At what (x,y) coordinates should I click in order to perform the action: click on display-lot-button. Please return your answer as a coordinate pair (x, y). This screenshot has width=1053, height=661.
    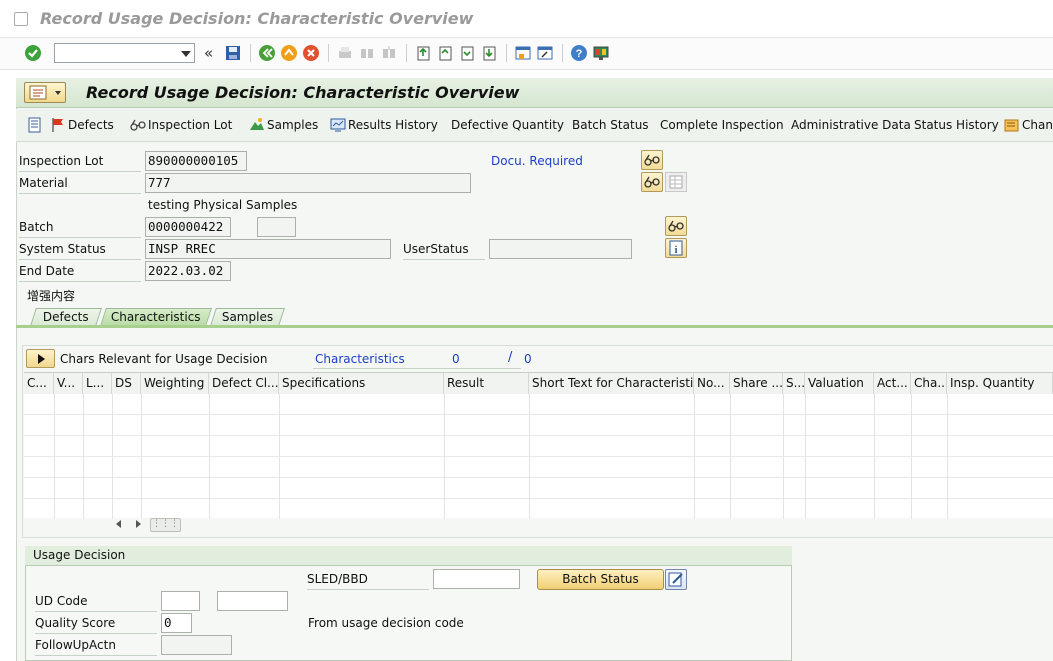
    Looking at the image, I should click on (652, 160).